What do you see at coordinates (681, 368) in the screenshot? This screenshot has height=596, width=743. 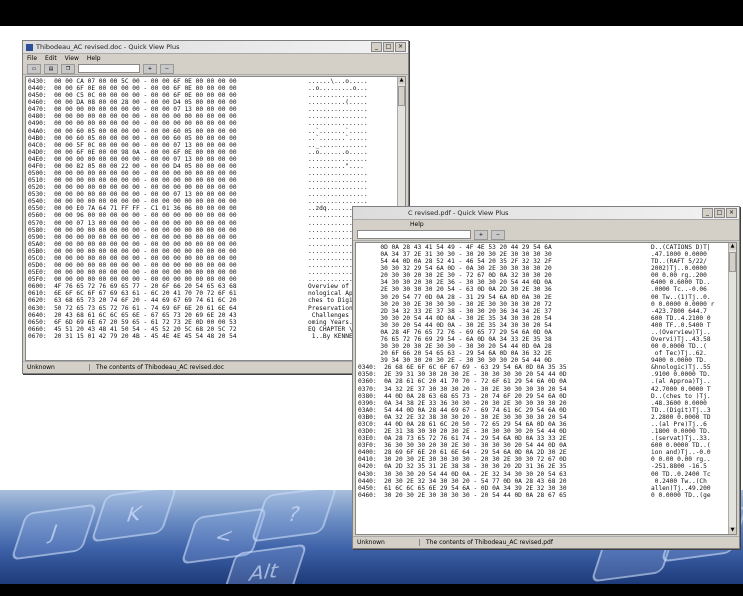 I see `ascii-line: &hnologic)Tj..55` at bounding box center [681, 368].